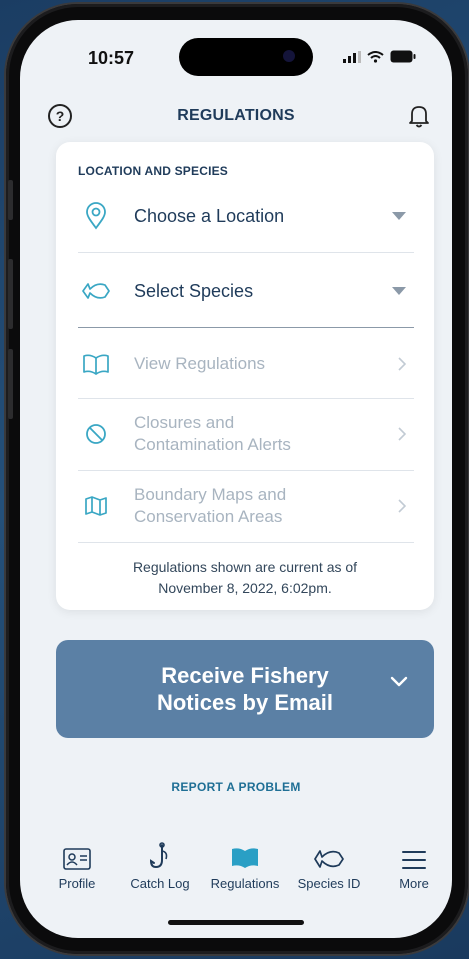 The width and height of the screenshot is (469, 959). What do you see at coordinates (158, 855) in the screenshot?
I see `fishing-hook-icon` at bounding box center [158, 855].